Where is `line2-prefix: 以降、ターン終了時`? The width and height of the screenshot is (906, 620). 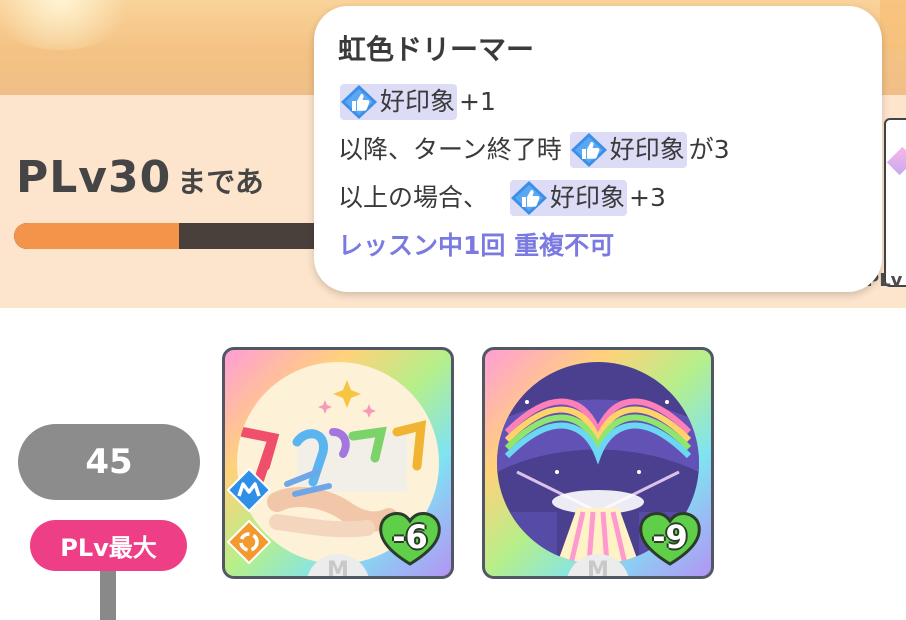
line2-prefix: 以降、ターン終了時 is located at coordinates (450, 149).